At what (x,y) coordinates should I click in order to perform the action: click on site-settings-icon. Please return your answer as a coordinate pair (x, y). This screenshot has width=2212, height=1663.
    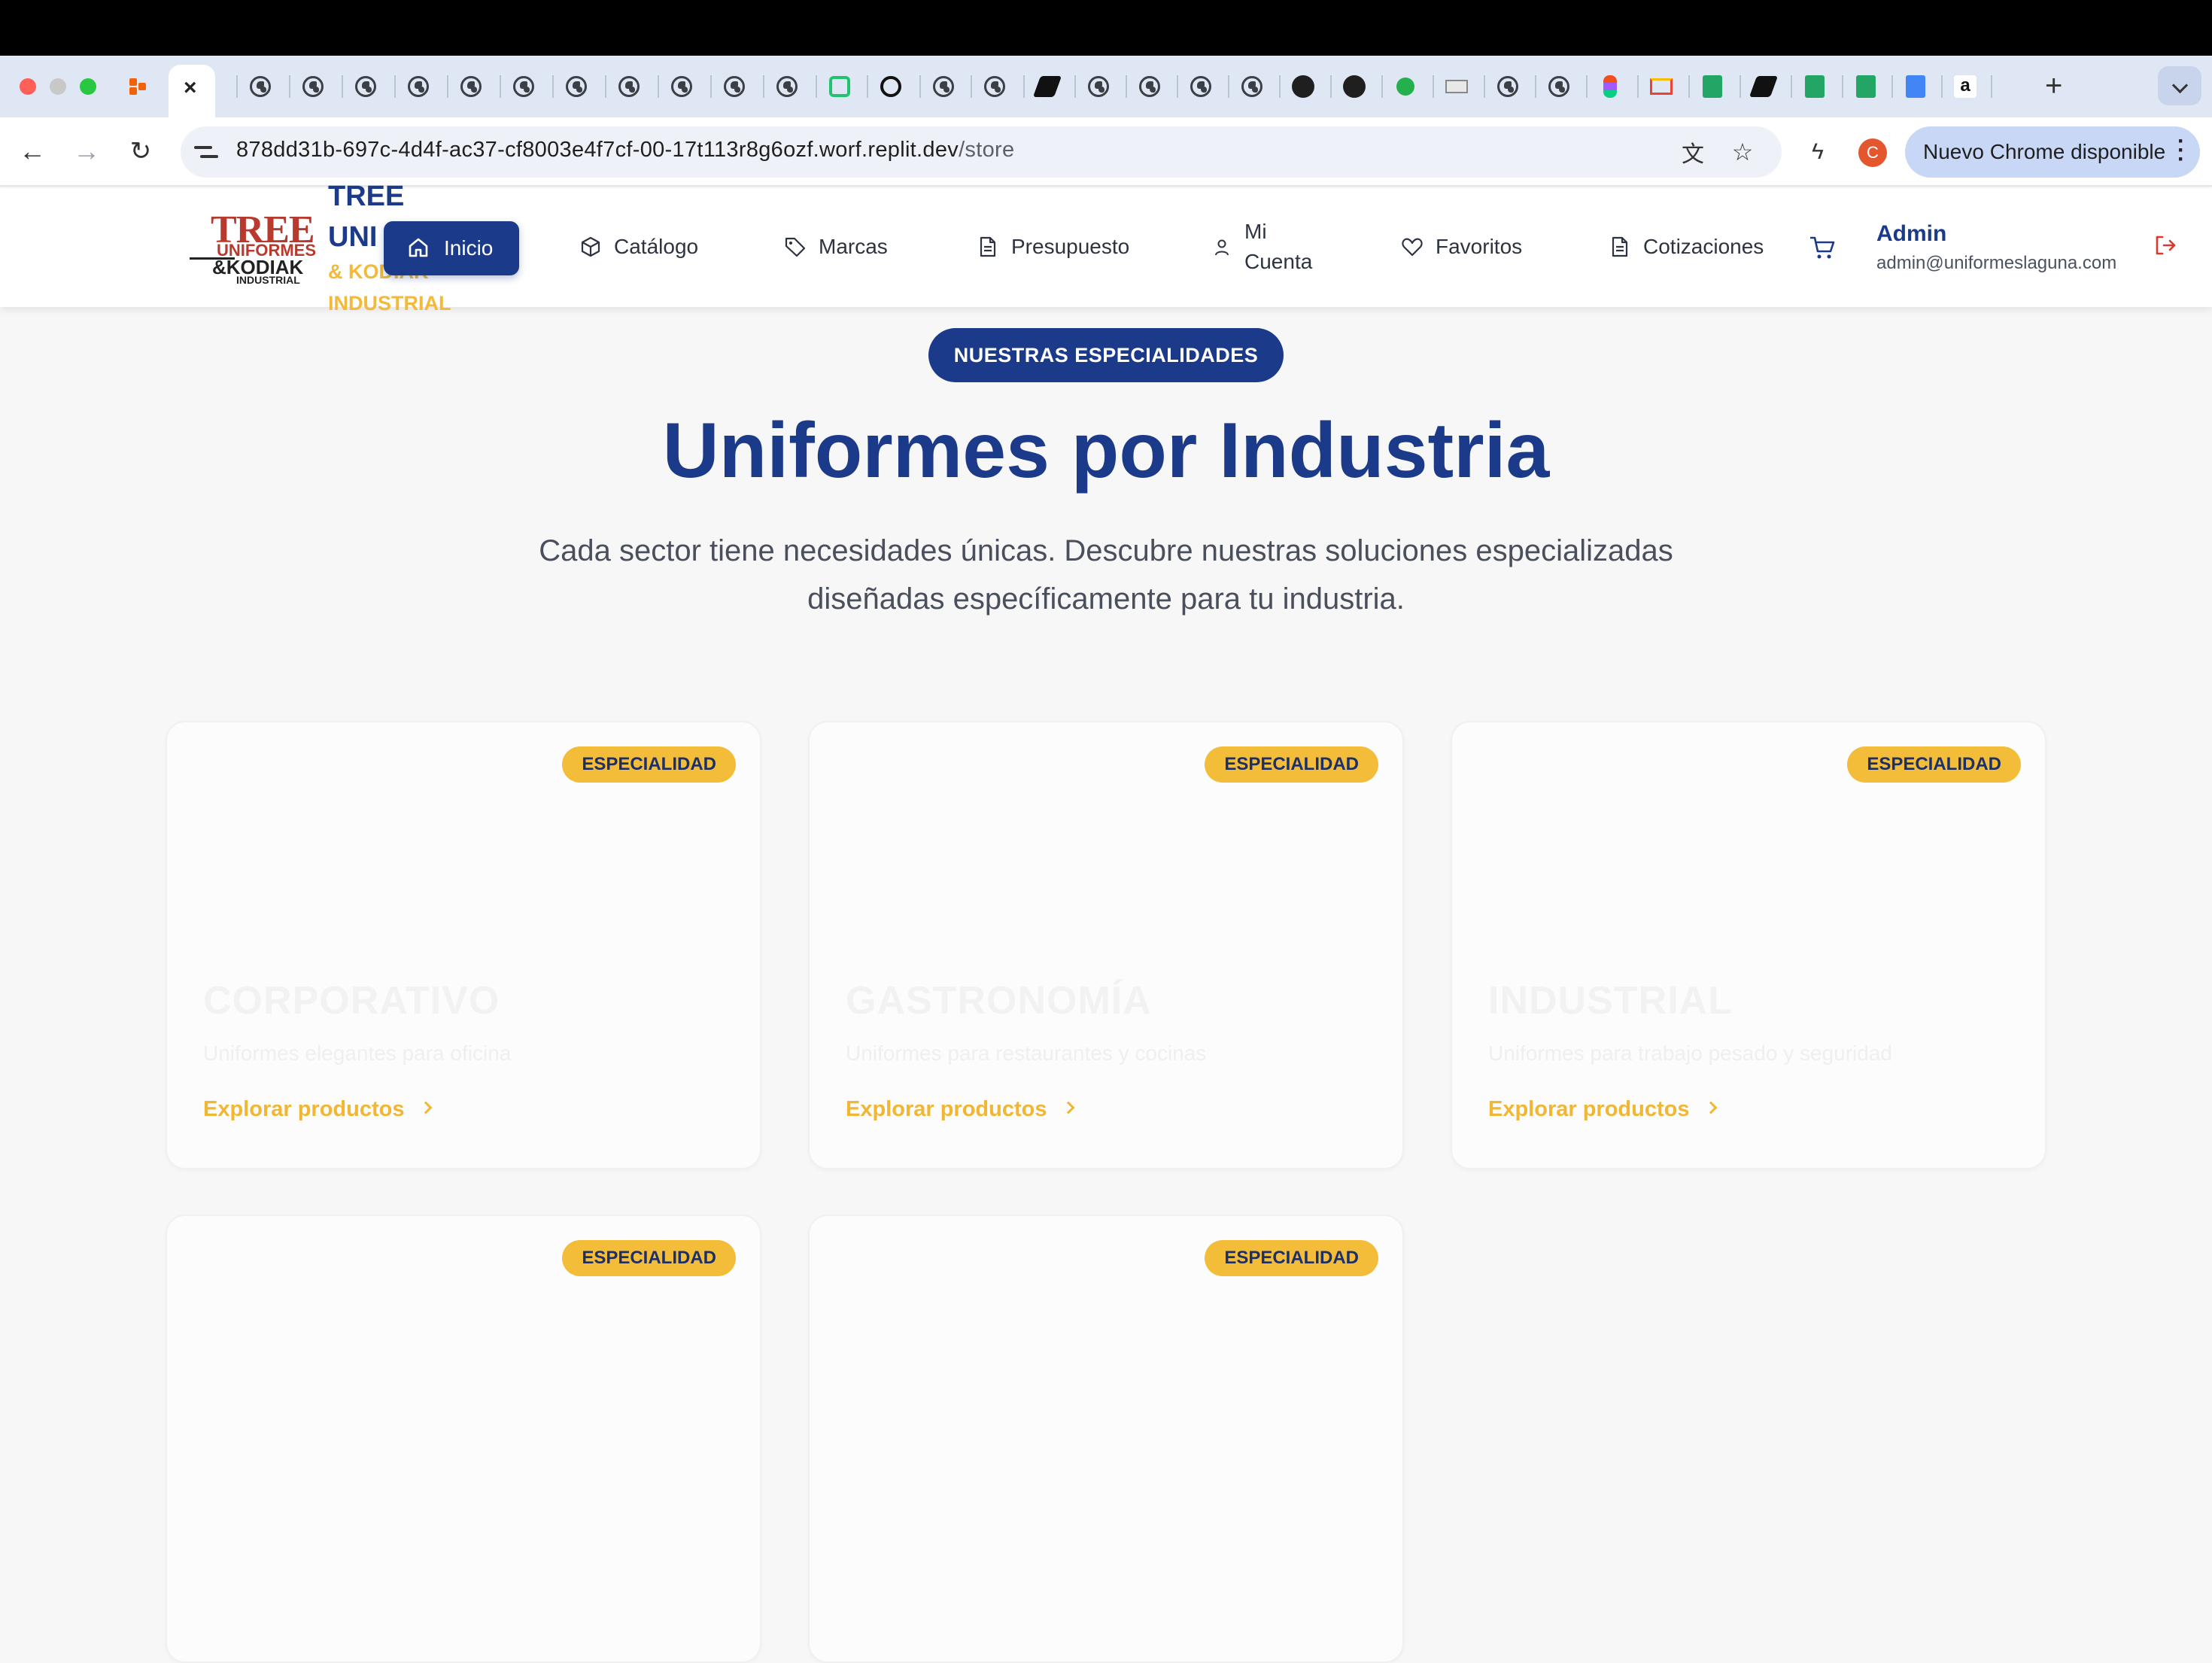
    Looking at the image, I should click on (206, 152).